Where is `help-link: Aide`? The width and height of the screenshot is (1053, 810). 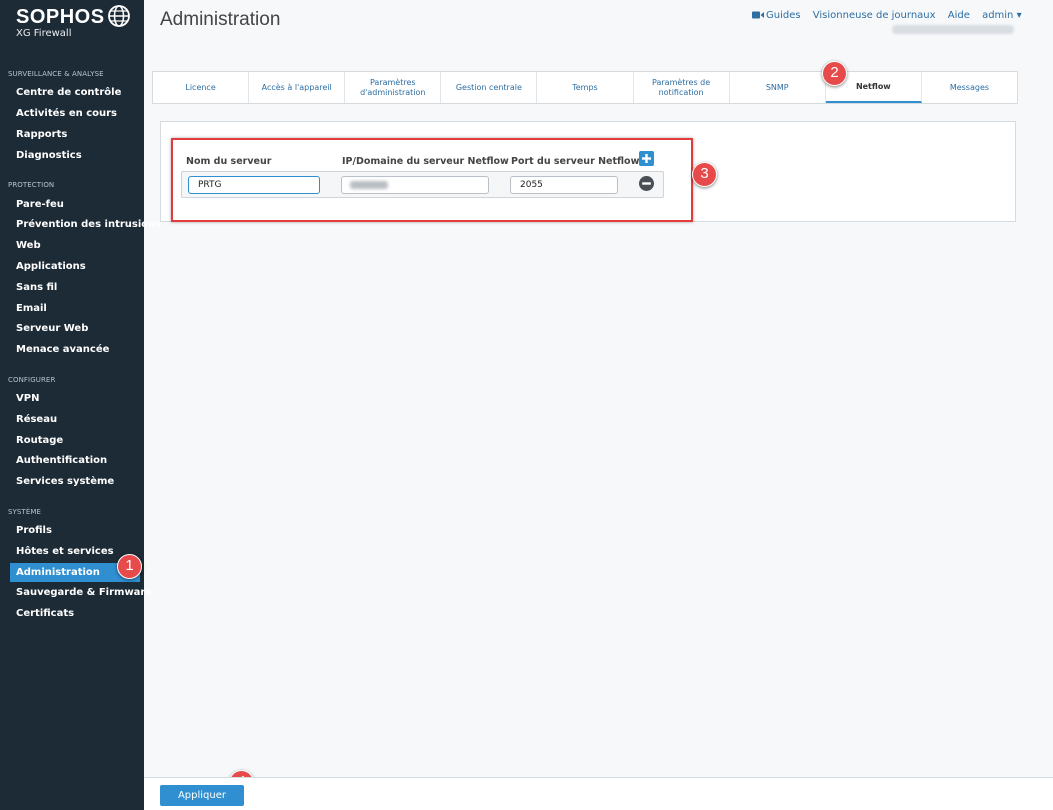
help-link: Aide is located at coordinates (959, 15).